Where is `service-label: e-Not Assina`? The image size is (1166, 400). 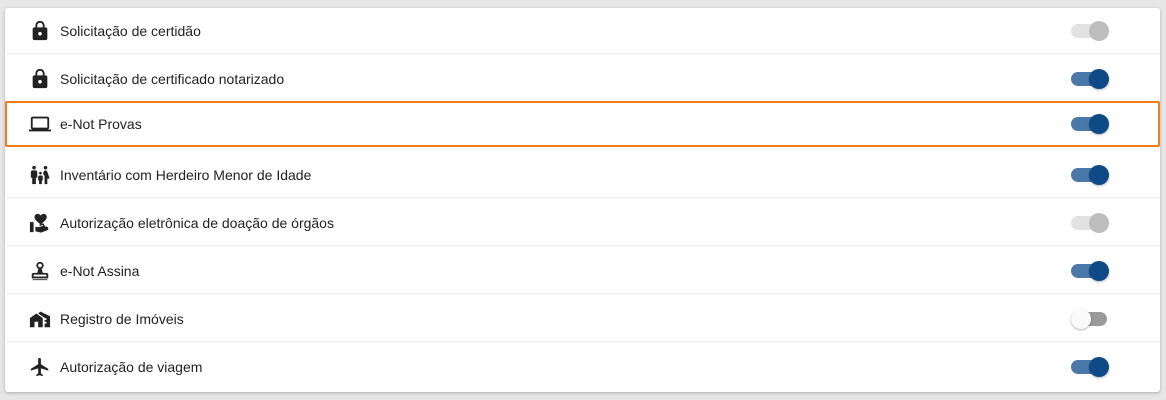
service-label: e-Not Assina is located at coordinates (100, 270).